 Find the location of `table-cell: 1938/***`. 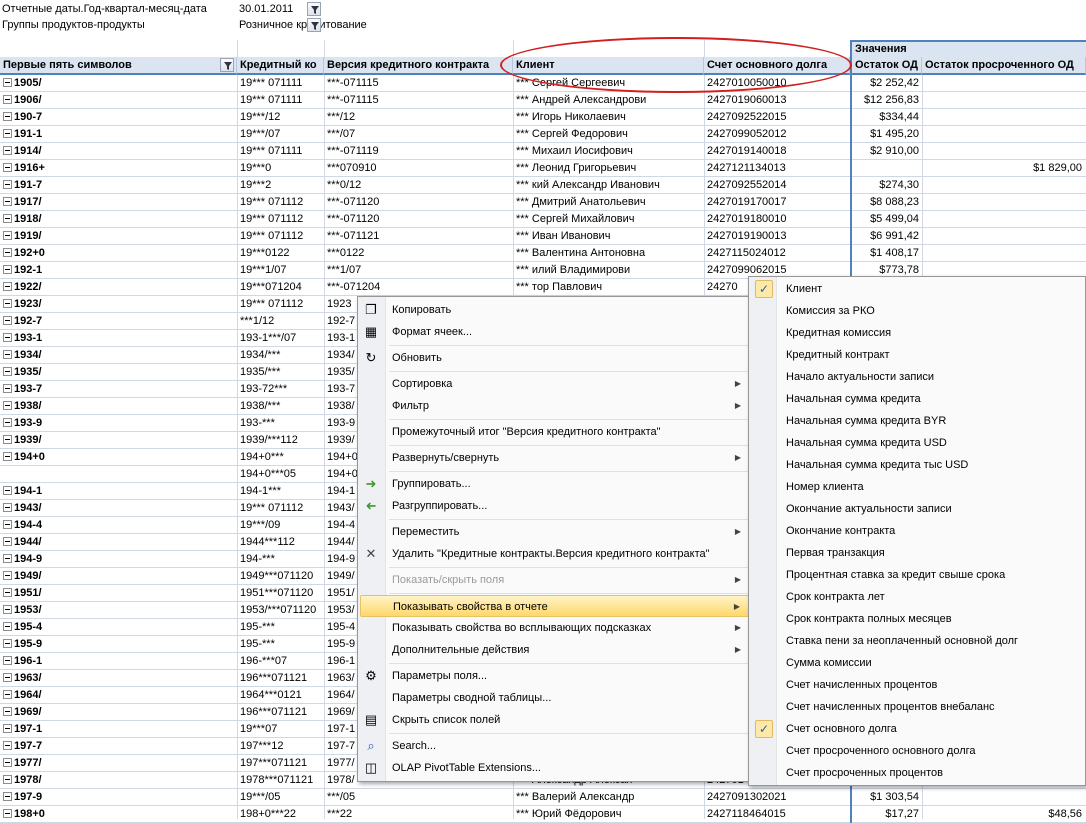

table-cell: 1938/*** is located at coordinates (280, 406).